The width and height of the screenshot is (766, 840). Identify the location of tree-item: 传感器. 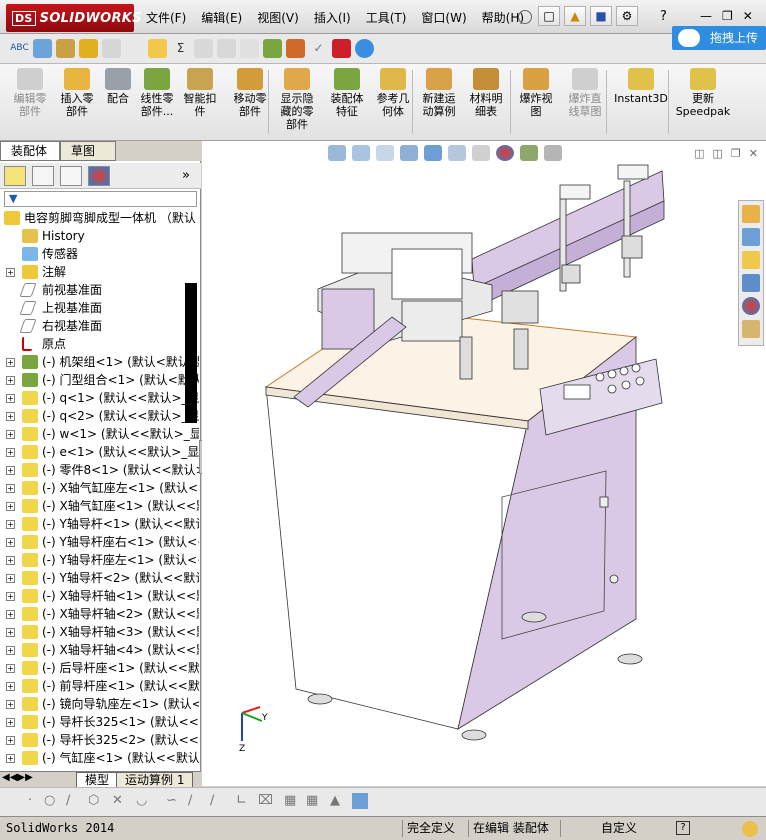
(99, 254).